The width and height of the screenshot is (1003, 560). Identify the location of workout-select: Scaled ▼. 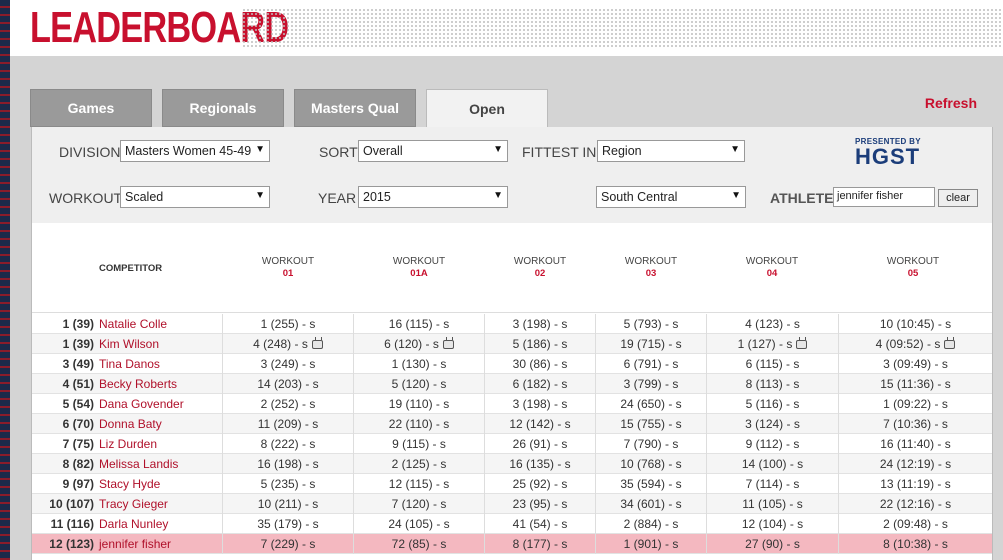
(195, 197).